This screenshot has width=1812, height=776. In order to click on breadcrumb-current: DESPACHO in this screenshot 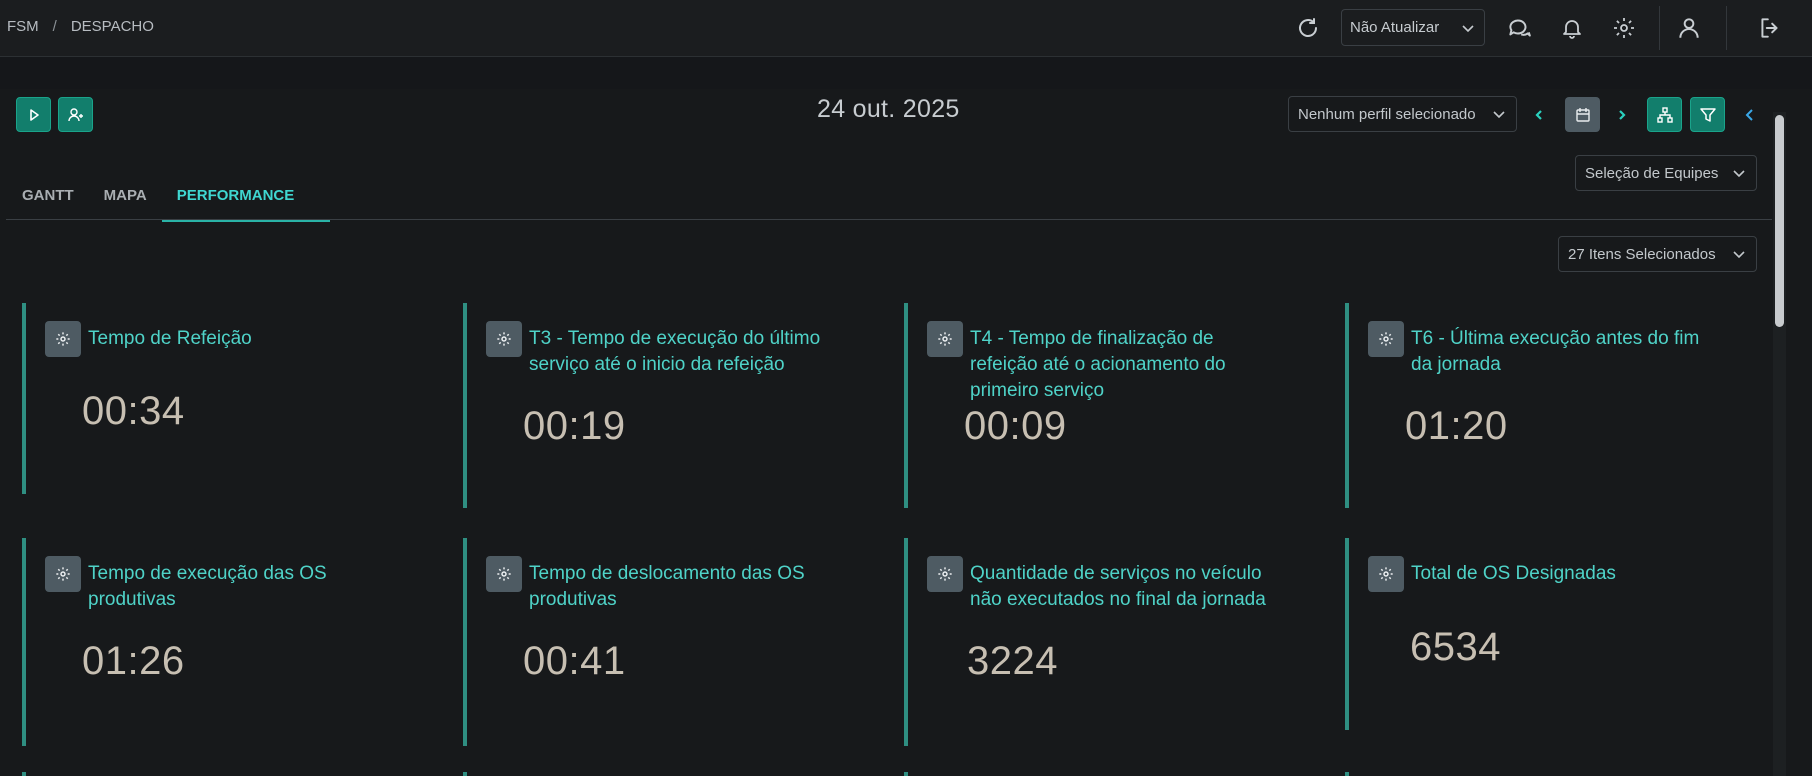, I will do `click(112, 26)`.